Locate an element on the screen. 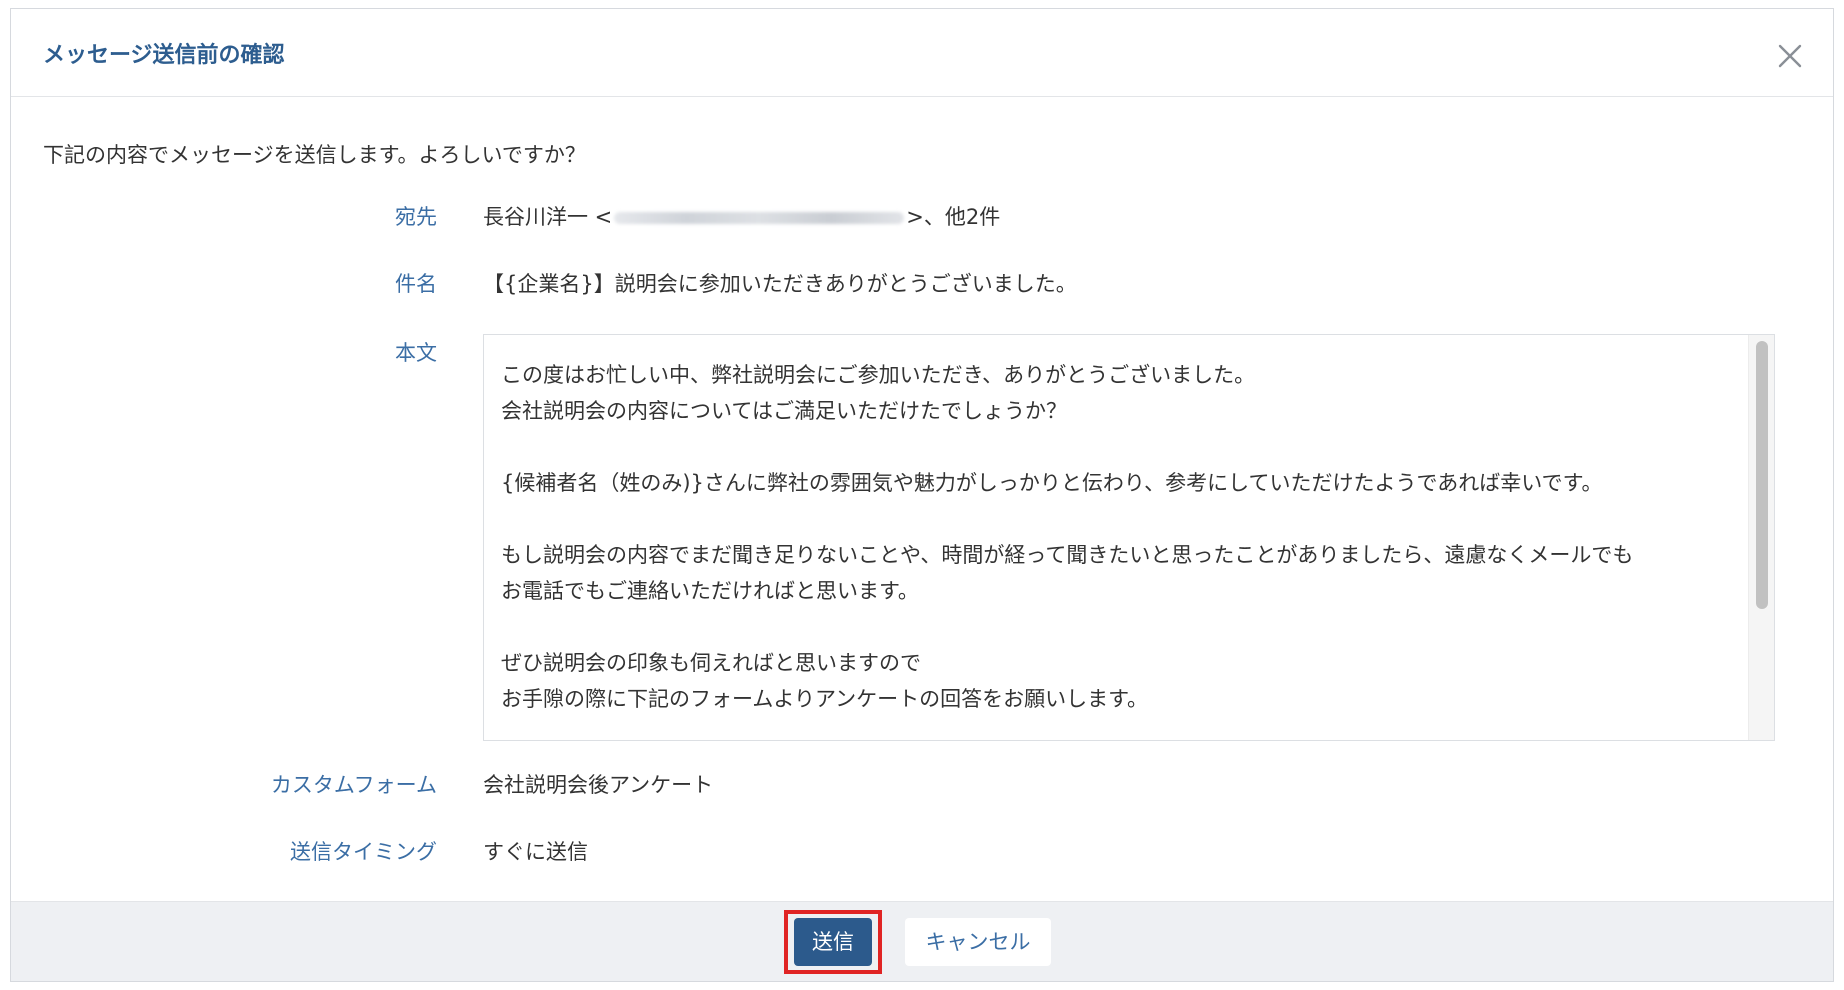 This screenshot has width=1844, height=990. scroll-thumb is located at coordinates (1762, 475).